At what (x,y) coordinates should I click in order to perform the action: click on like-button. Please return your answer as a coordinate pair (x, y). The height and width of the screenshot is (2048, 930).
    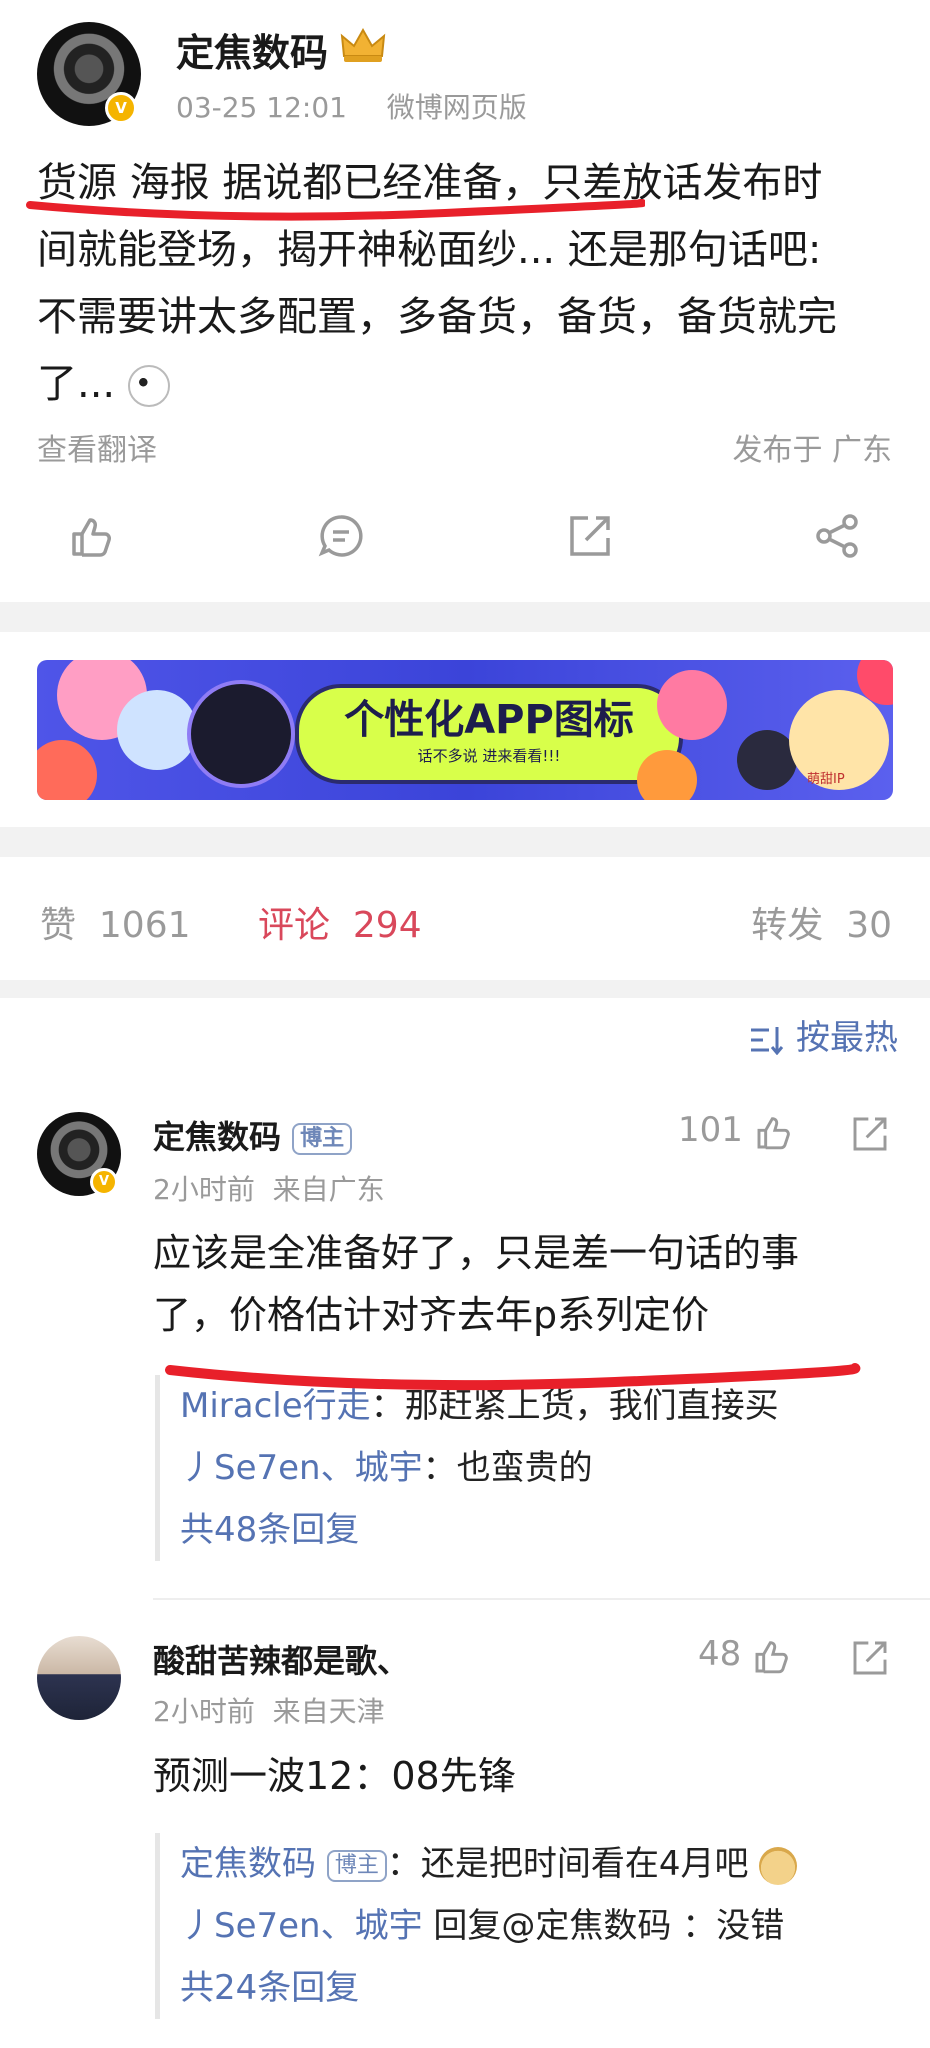
    Looking at the image, I should click on (92, 536).